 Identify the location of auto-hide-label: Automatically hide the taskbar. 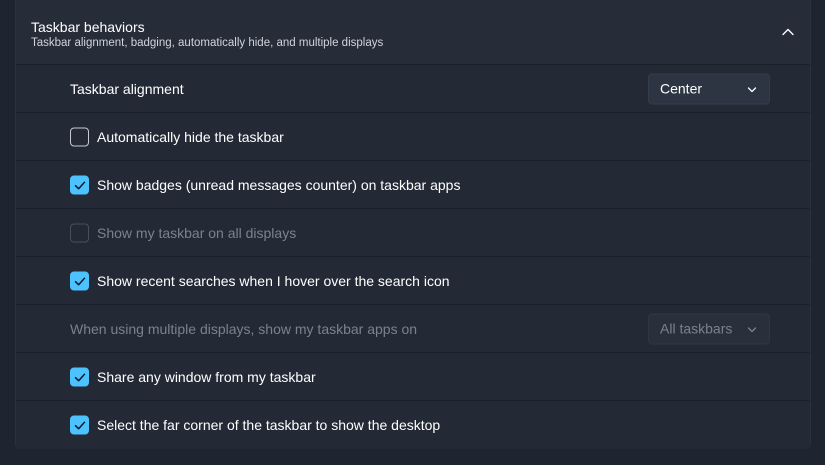
(190, 136).